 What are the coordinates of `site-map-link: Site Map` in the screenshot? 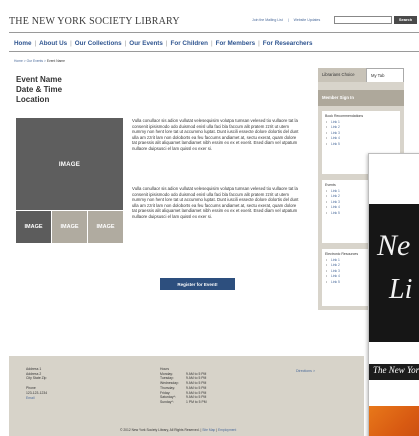 It's located at (208, 430).